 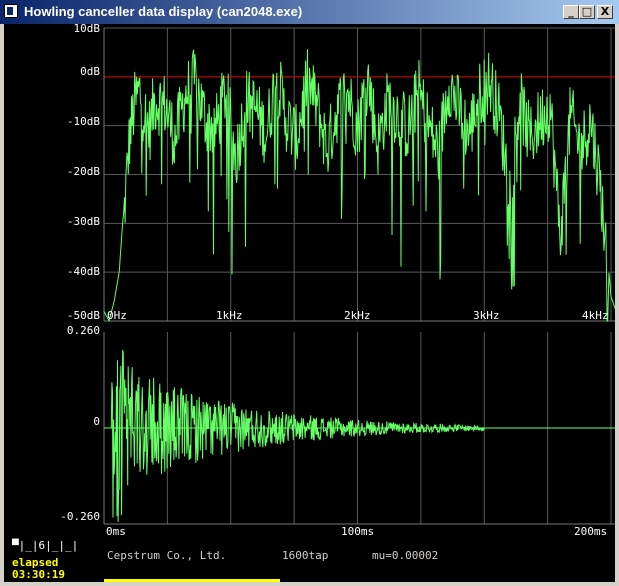 What do you see at coordinates (405, 555) in the screenshot?
I see `mu-value: mu=0.00002` at bounding box center [405, 555].